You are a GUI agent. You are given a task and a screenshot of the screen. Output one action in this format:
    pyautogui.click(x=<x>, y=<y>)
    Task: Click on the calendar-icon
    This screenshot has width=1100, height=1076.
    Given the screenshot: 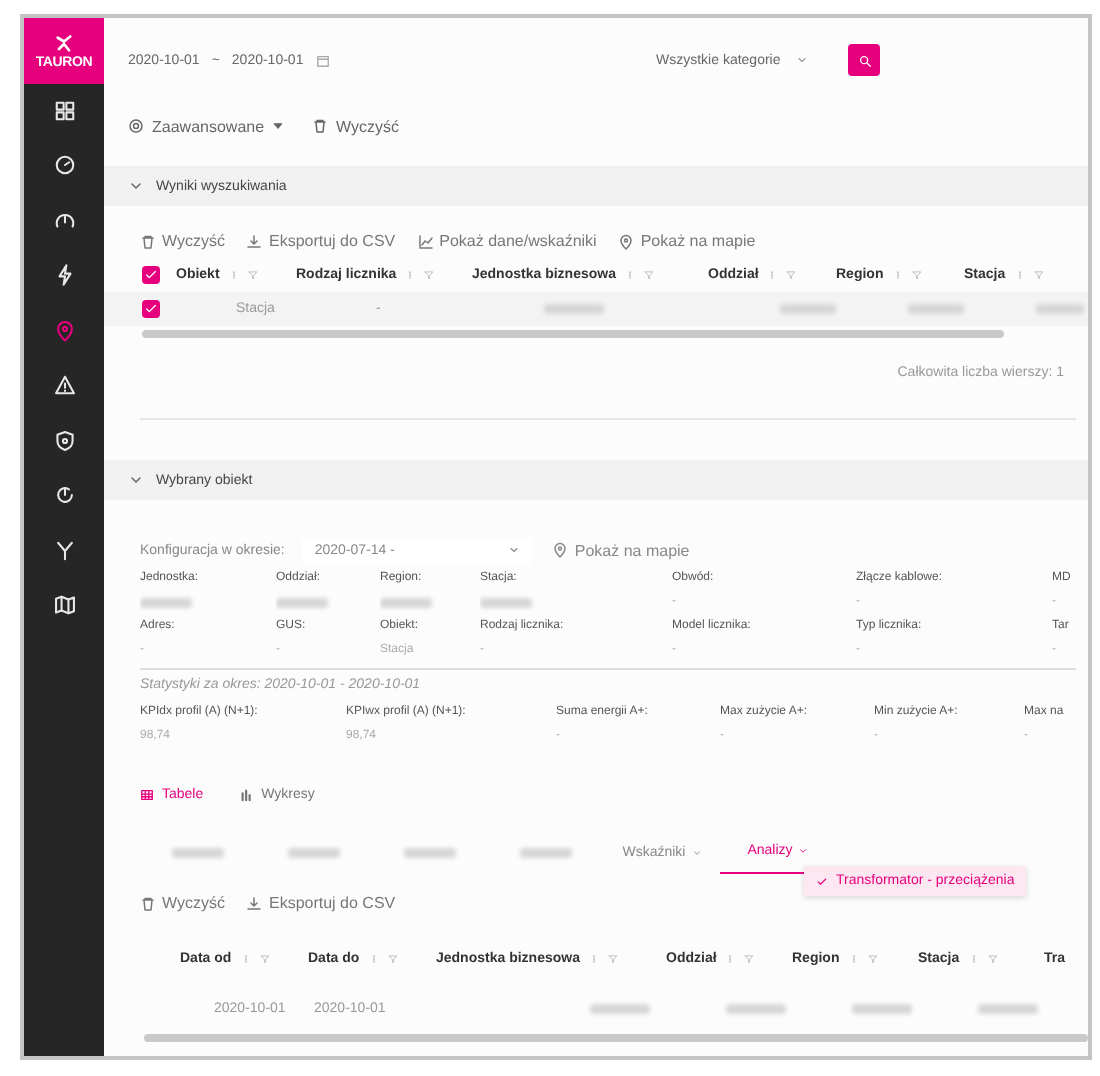 What is the action you would take?
    pyautogui.click(x=322, y=60)
    